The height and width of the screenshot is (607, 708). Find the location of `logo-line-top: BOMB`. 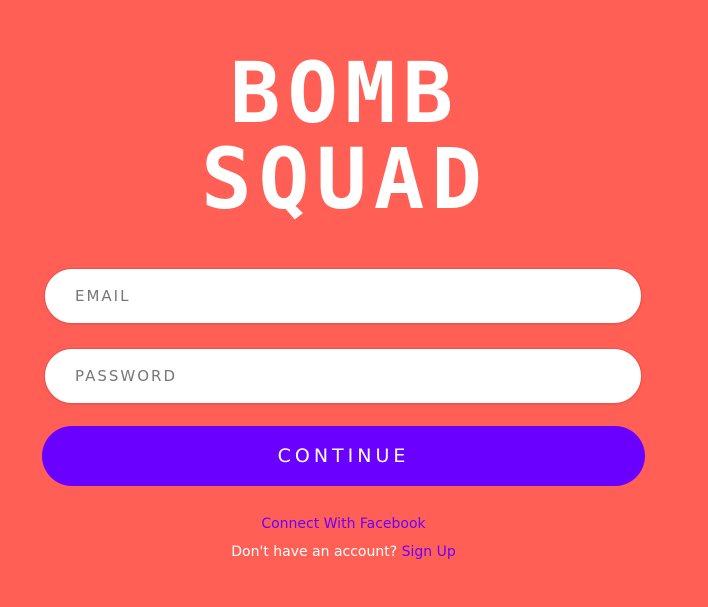

logo-line-top: BOMB is located at coordinates (345, 93).